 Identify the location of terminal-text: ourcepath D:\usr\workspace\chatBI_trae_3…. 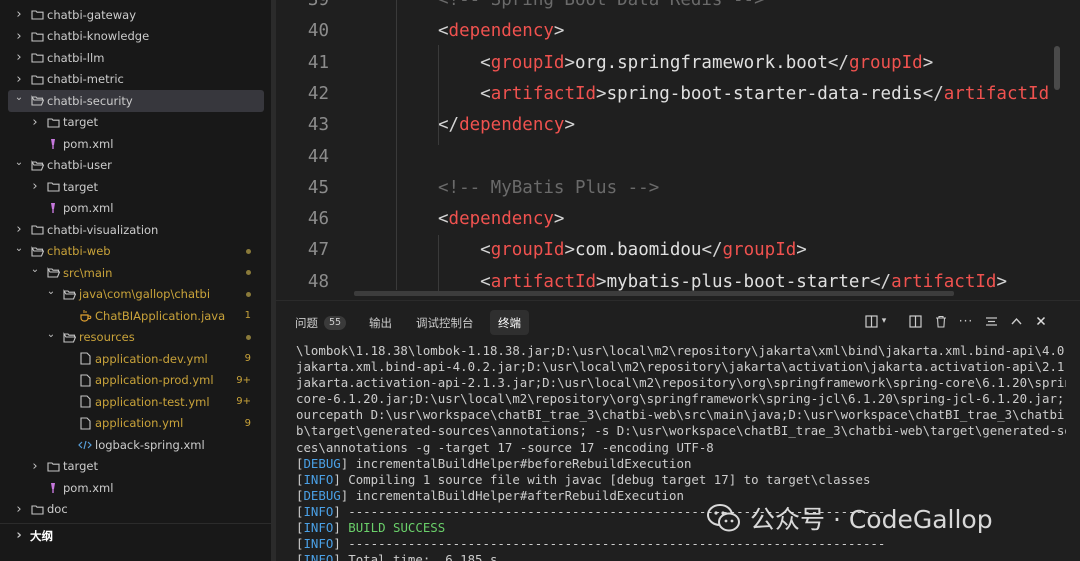
(681, 415).